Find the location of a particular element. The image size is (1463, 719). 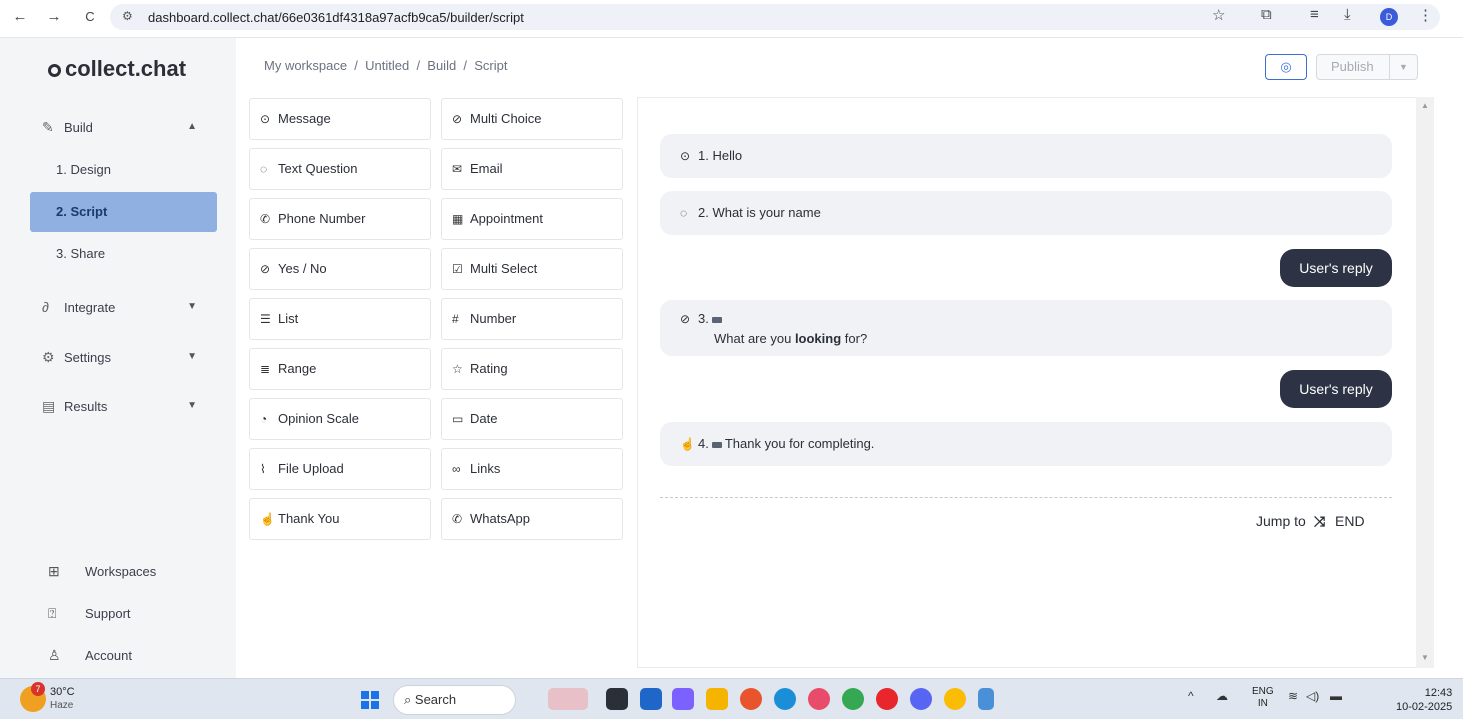

tile-label: File Upload is located at coordinates (311, 468).